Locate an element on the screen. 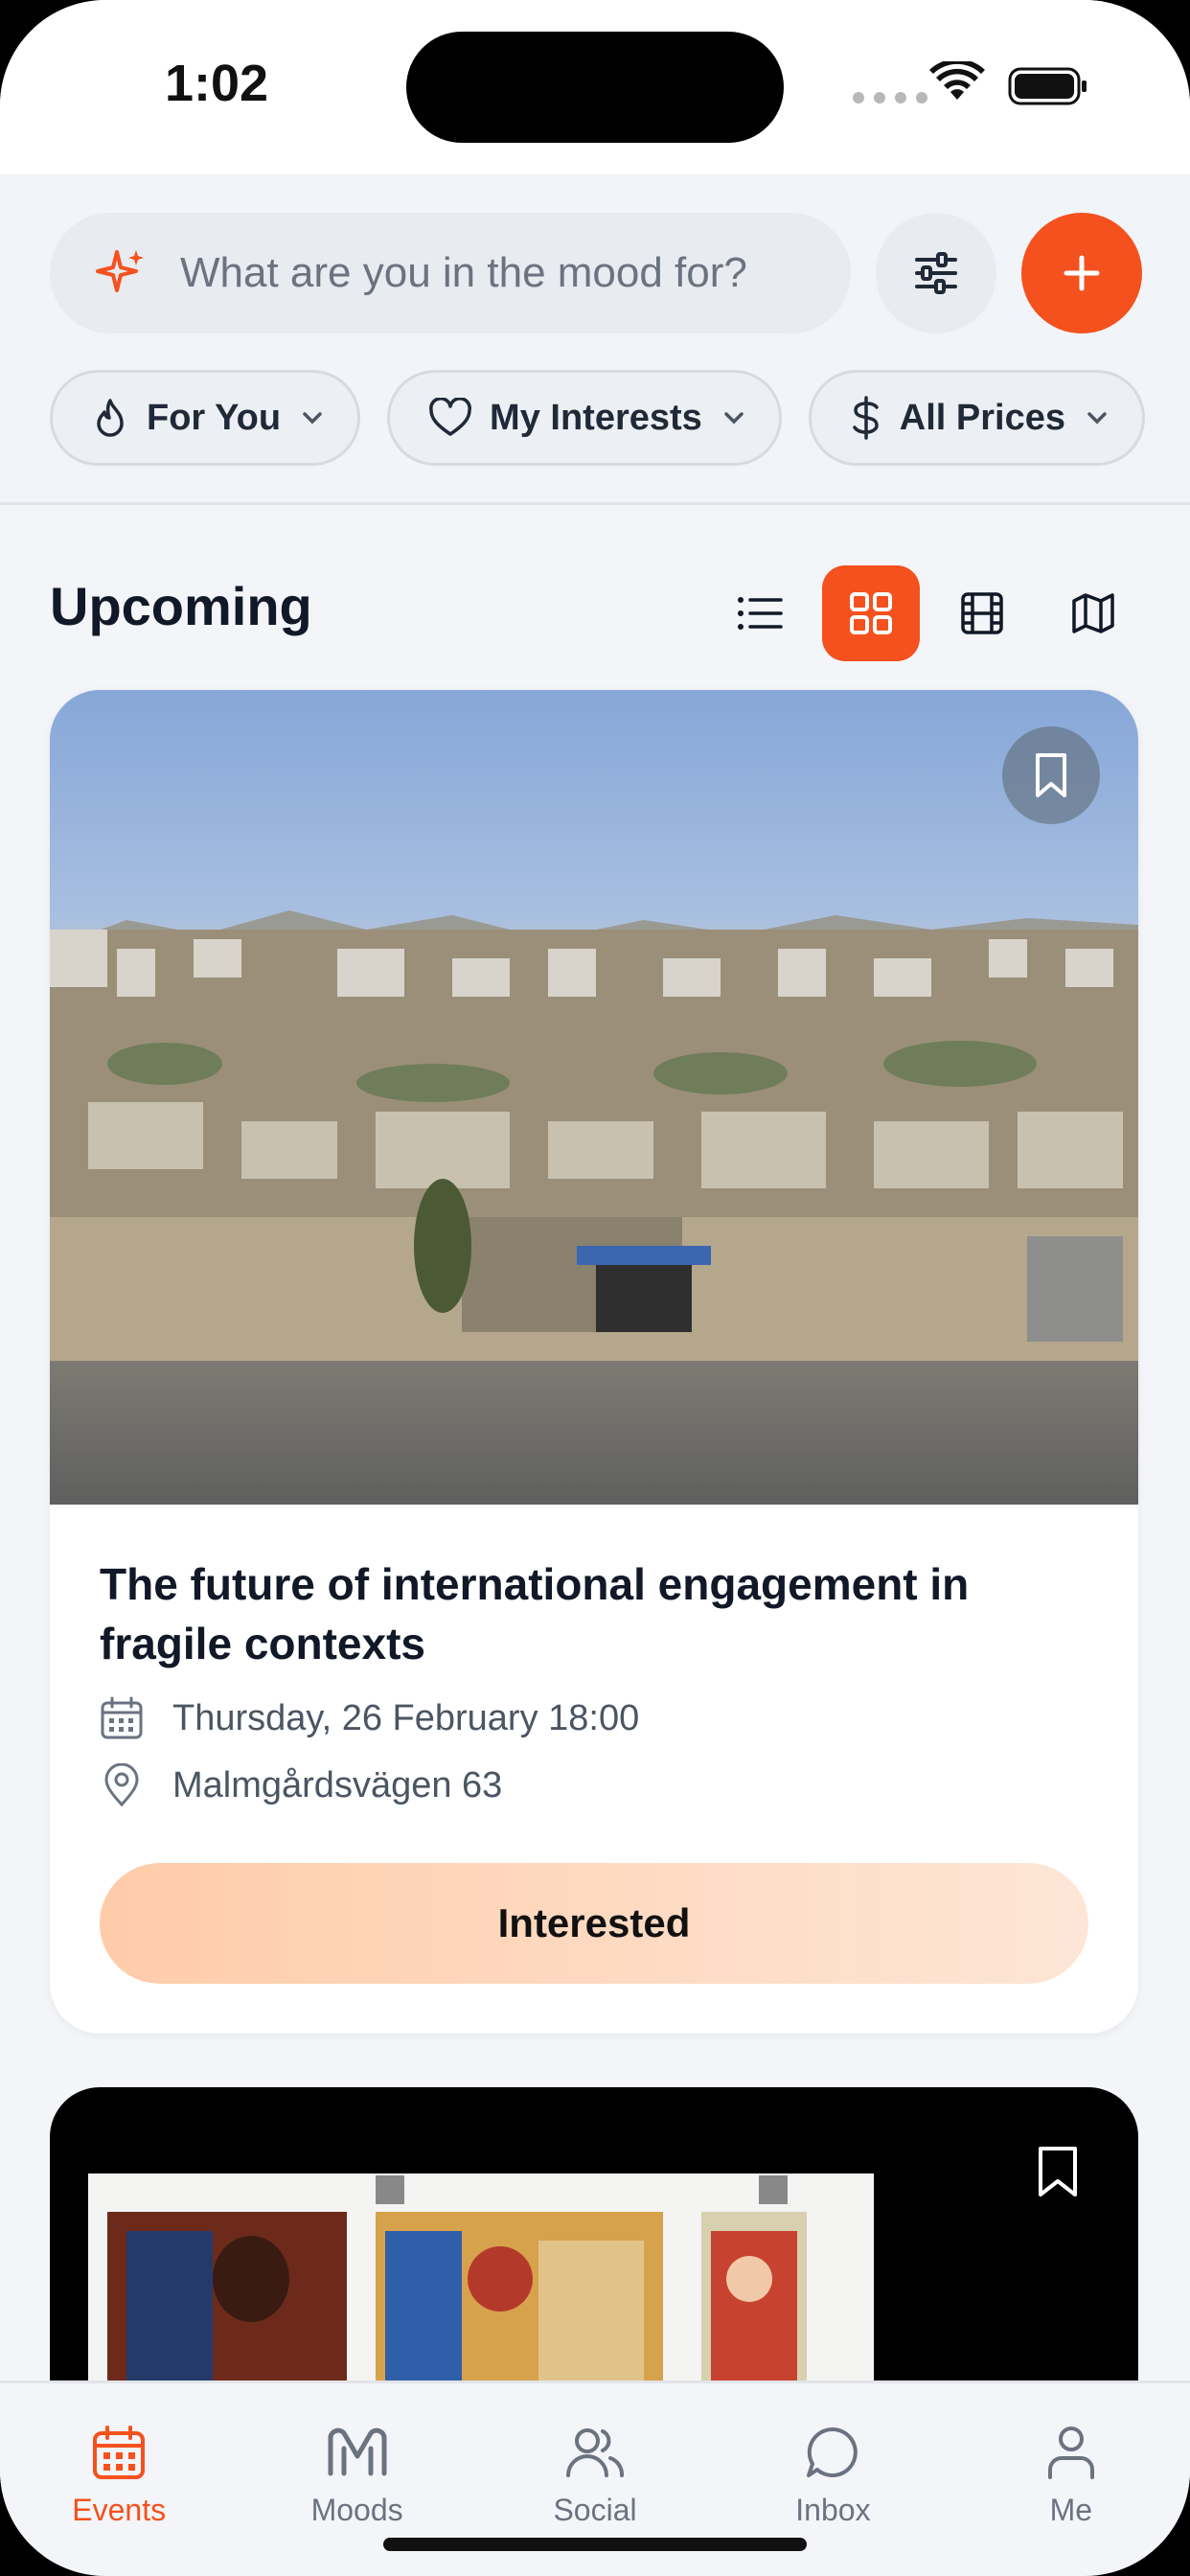 This screenshot has width=1190, height=2576. flame-icon is located at coordinates (111, 418).